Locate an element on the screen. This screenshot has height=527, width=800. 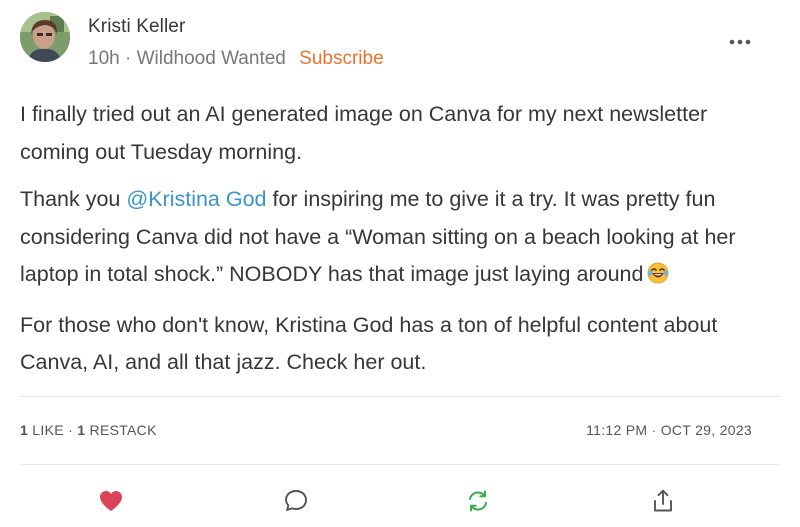
comment-bubble-icon is located at coordinates (296, 500).